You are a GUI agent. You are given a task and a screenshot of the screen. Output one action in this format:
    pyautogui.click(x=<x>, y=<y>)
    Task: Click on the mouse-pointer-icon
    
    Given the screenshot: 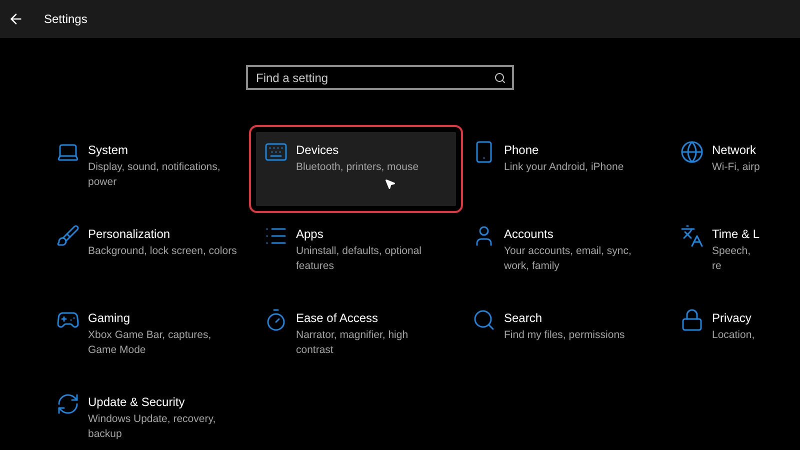 What is the action you would take?
    pyautogui.click(x=390, y=184)
    